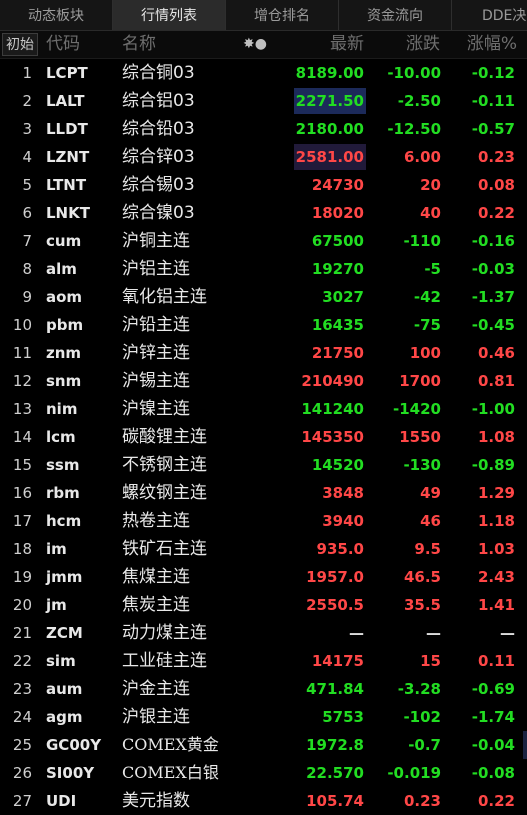 This screenshot has width=527, height=815. What do you see at coordinates (424, 745) in the screenshot?
I see `row-change: -0.7` at bounding box center [424, 745].